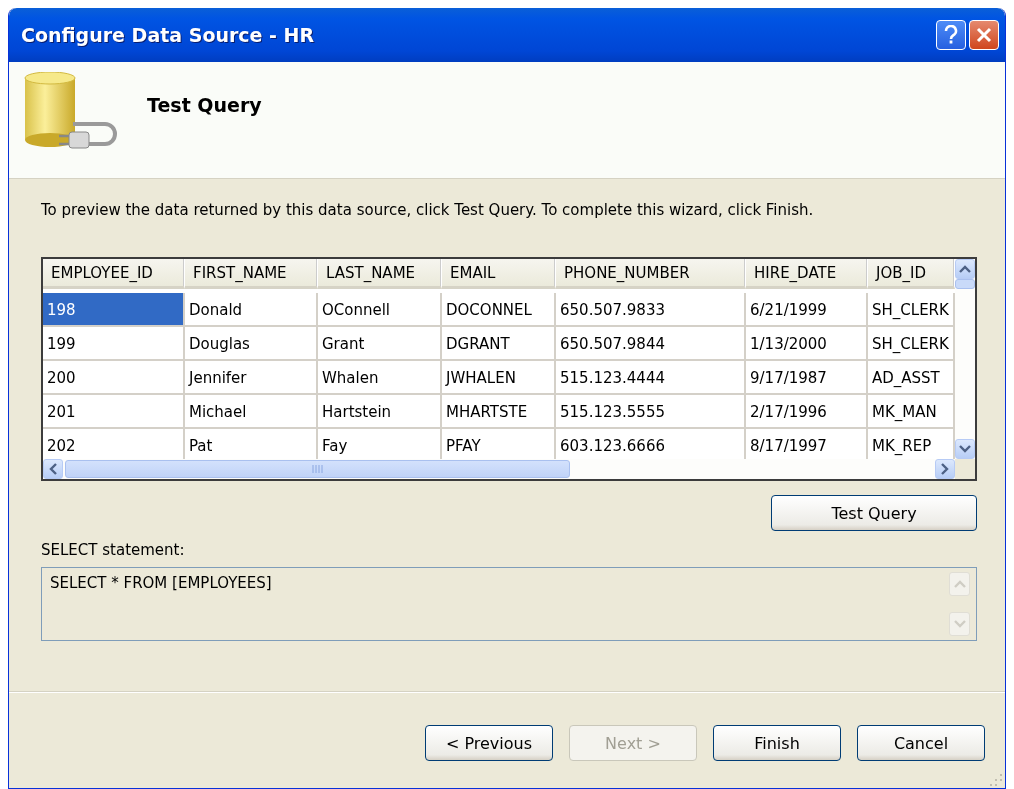 Image resolution: width=1014 pixels, height=789 pixels. What do you see at coordinates (114, 310) in the screenshot?
I see `table-cell: 198` at bounding box center [114, 310].